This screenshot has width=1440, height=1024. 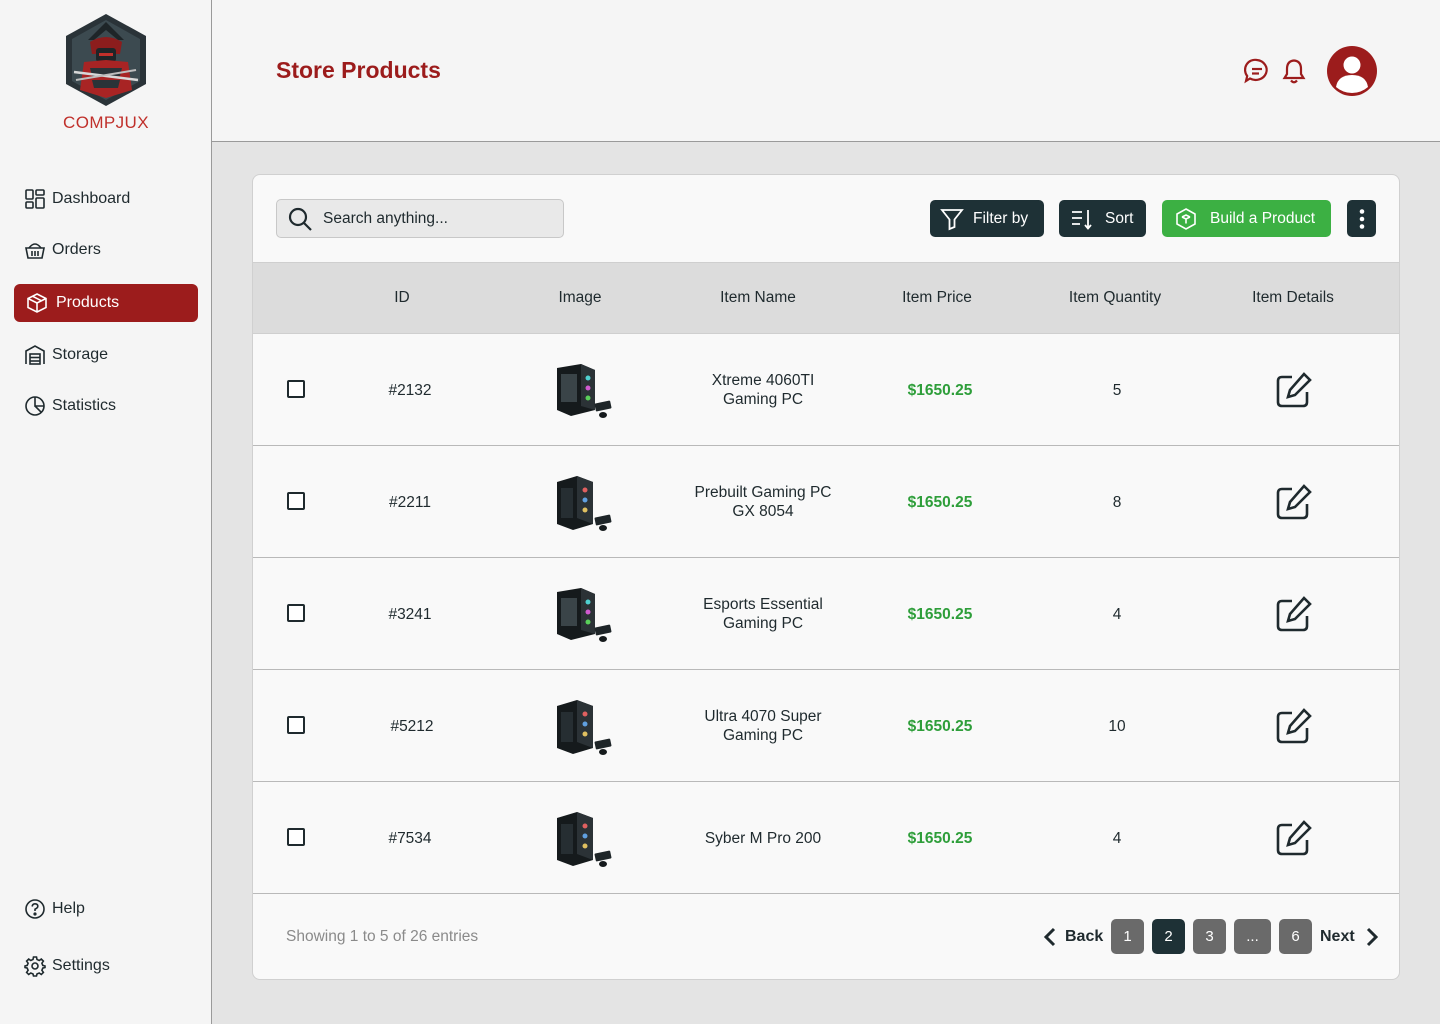 I want to click on search-box, so click(x=420, y=218).